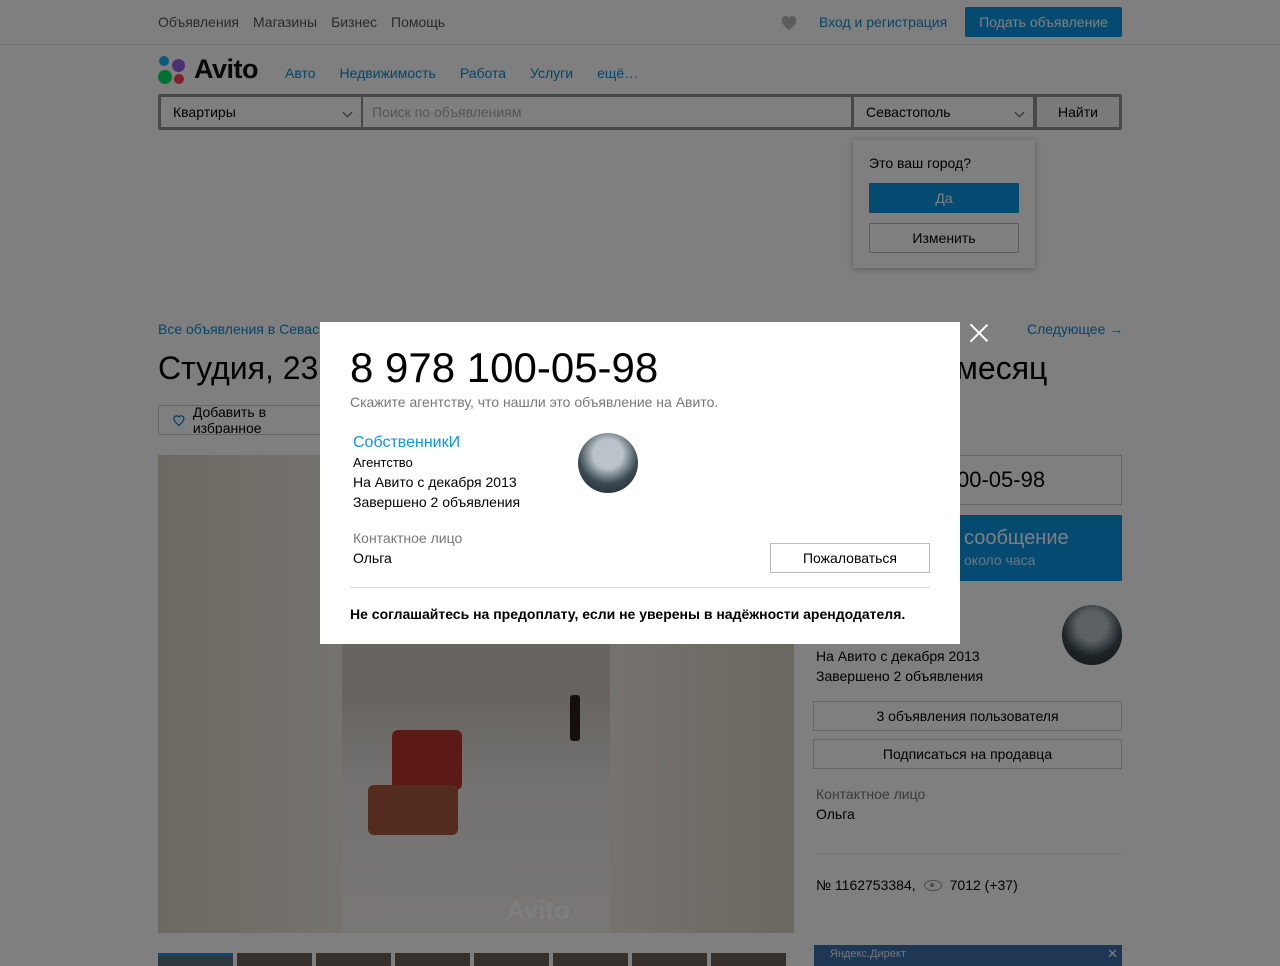  What do you see at coordinates (640, 587) in the screenshot?
I see `divider` at bounding box center [640, 587].